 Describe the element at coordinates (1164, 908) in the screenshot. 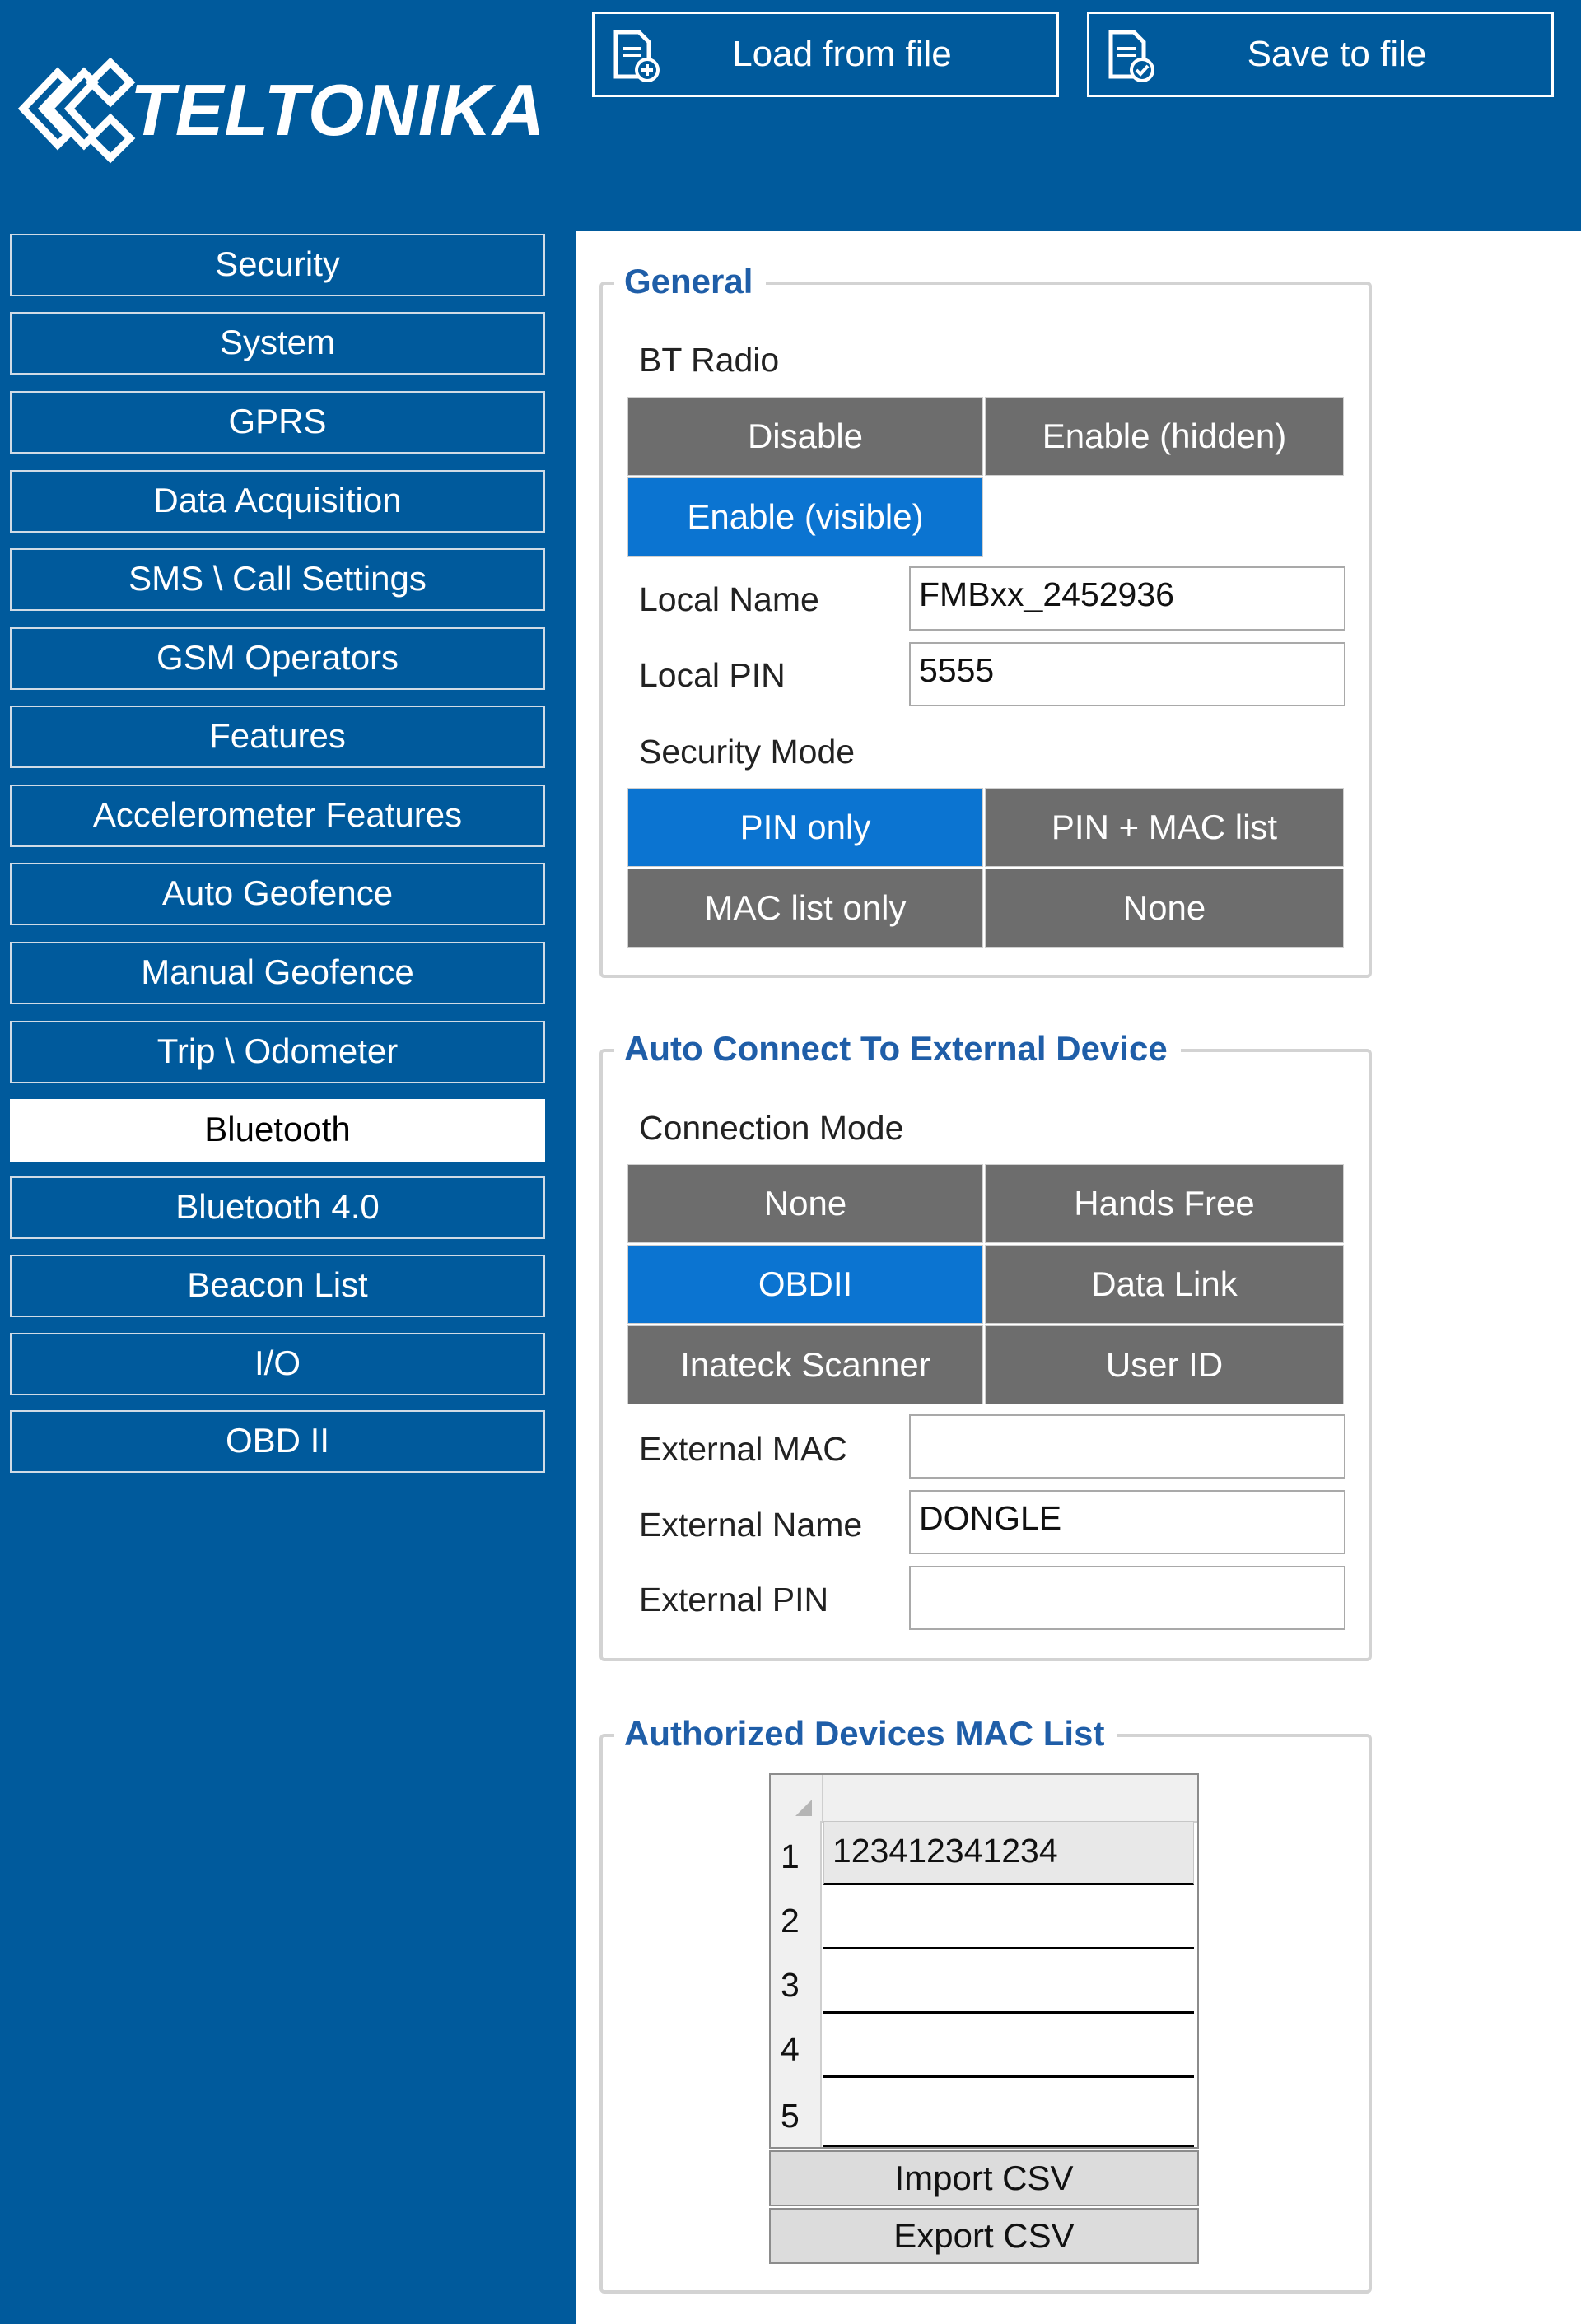

I see `security-mode-none: None` at that location.